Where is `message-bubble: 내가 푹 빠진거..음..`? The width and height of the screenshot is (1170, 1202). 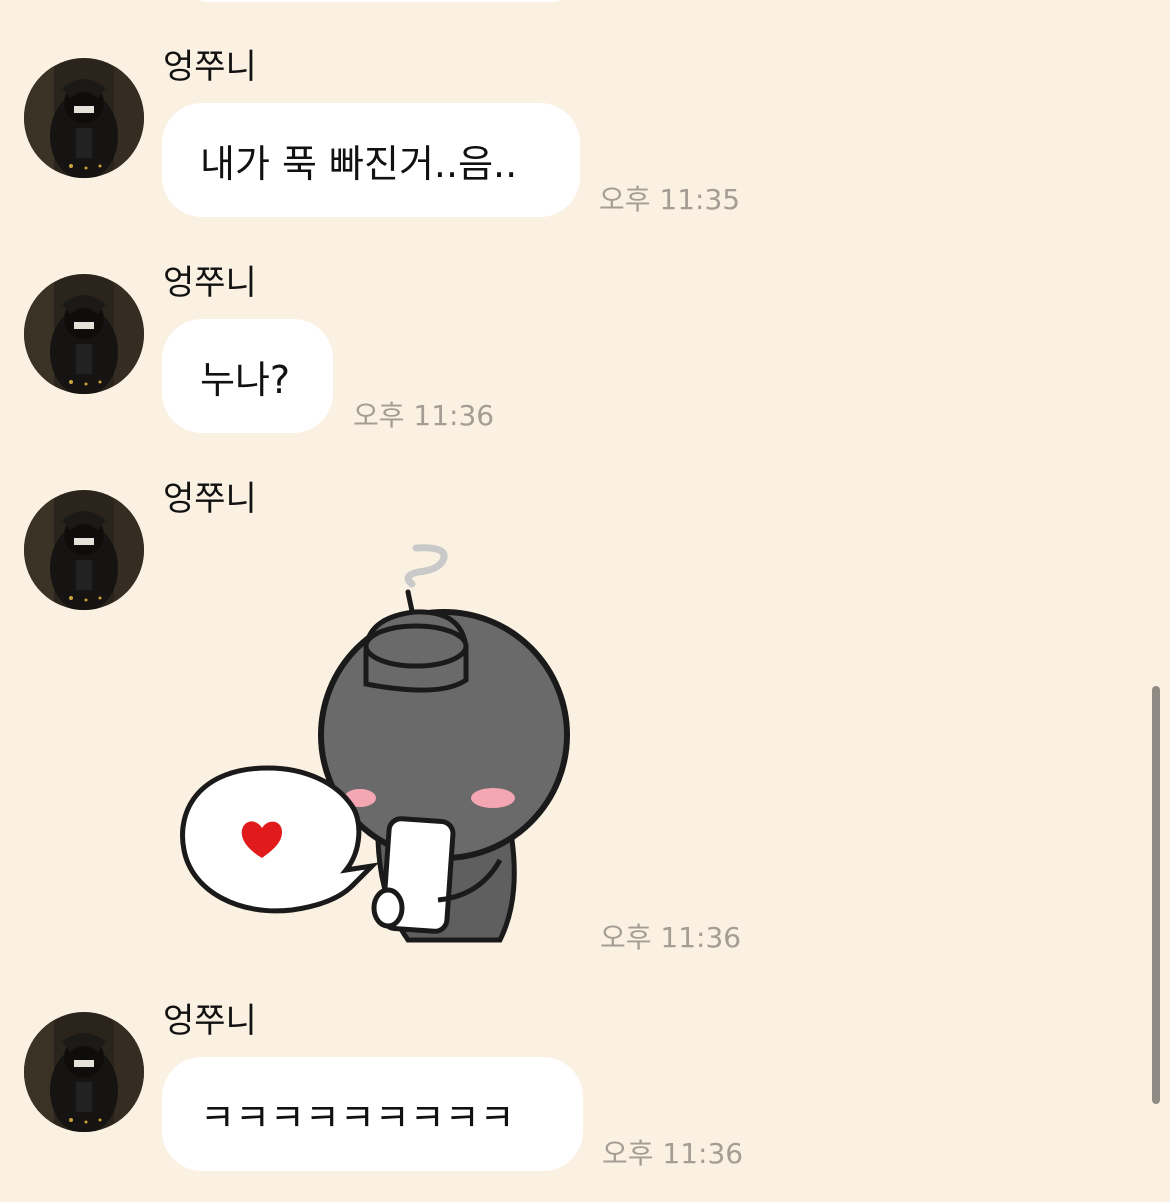
message-bubble: 내가 푹 빠진거..음.. is located at coordinates (371, 160).